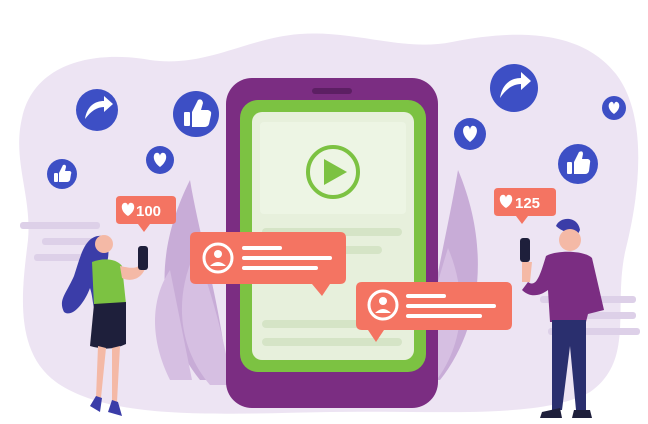 This screenshot has height=424, width=648. I want to click on woman-head, so click(104, 244).